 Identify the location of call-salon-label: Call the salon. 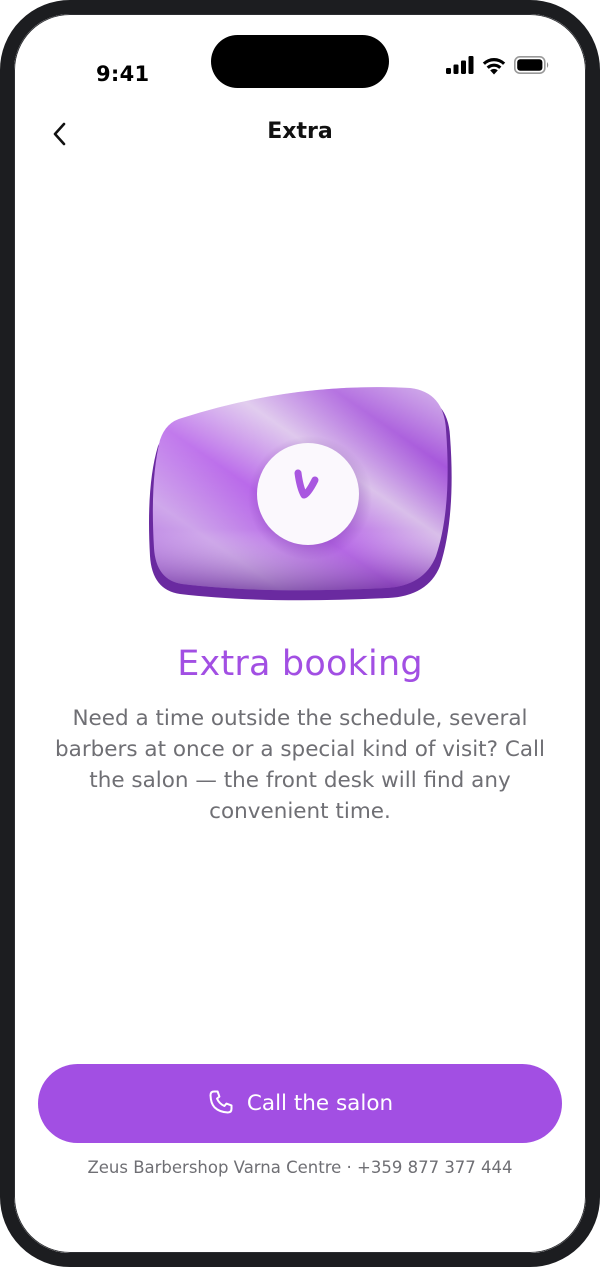
(320, 1103).